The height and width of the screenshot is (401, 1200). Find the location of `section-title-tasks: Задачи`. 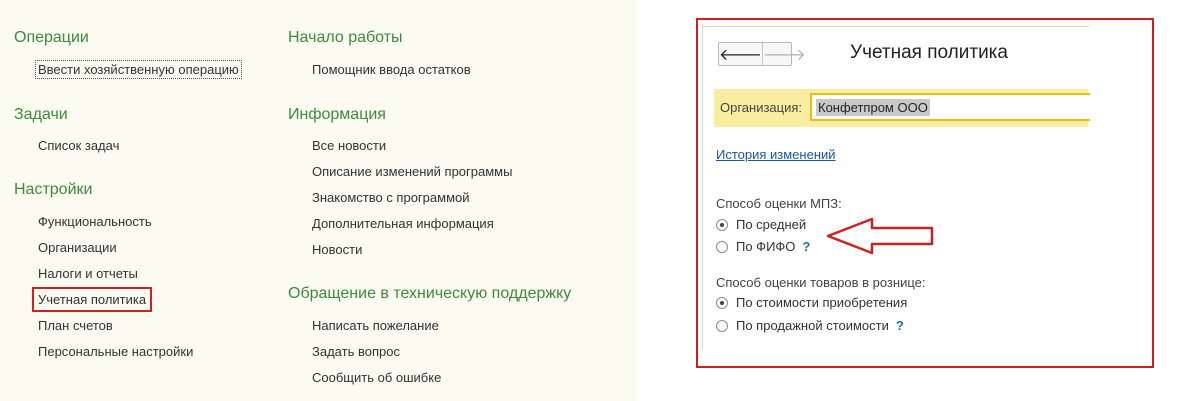

section-title-tasks: Задачи is located at coordinates (41, 114).